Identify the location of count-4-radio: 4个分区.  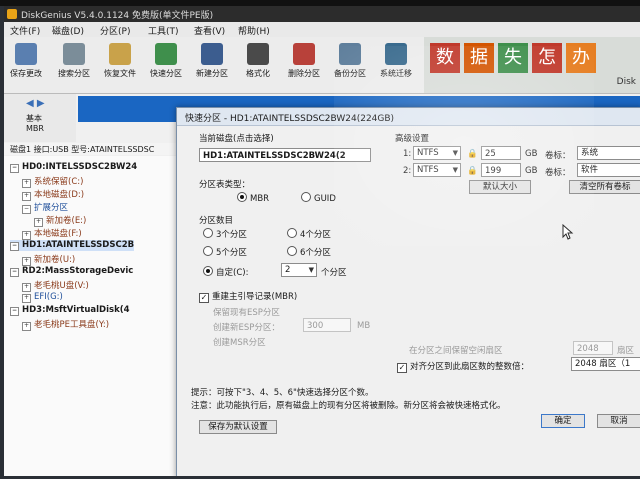
(309, 234).